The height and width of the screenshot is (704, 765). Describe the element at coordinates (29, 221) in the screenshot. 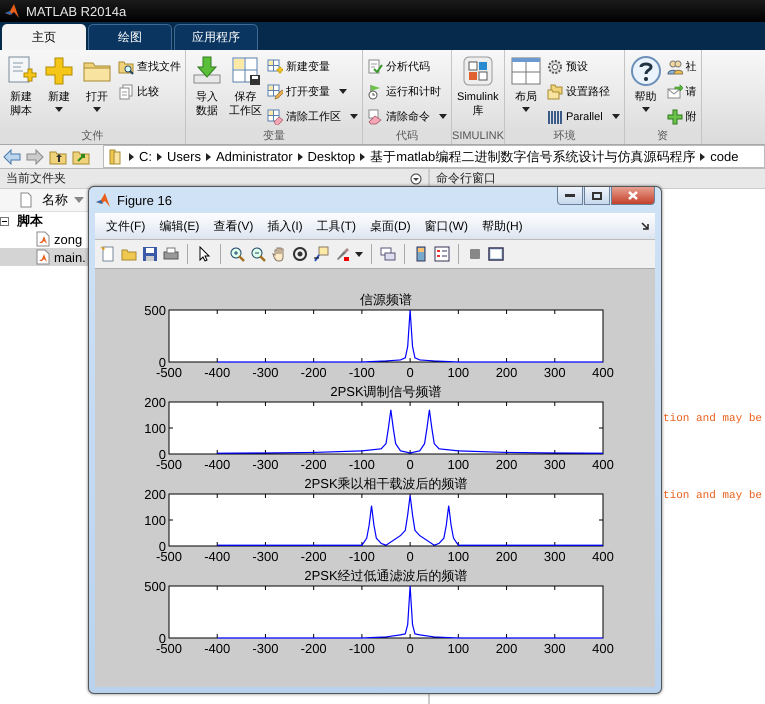

I see `group-label: 脚本` at that location.